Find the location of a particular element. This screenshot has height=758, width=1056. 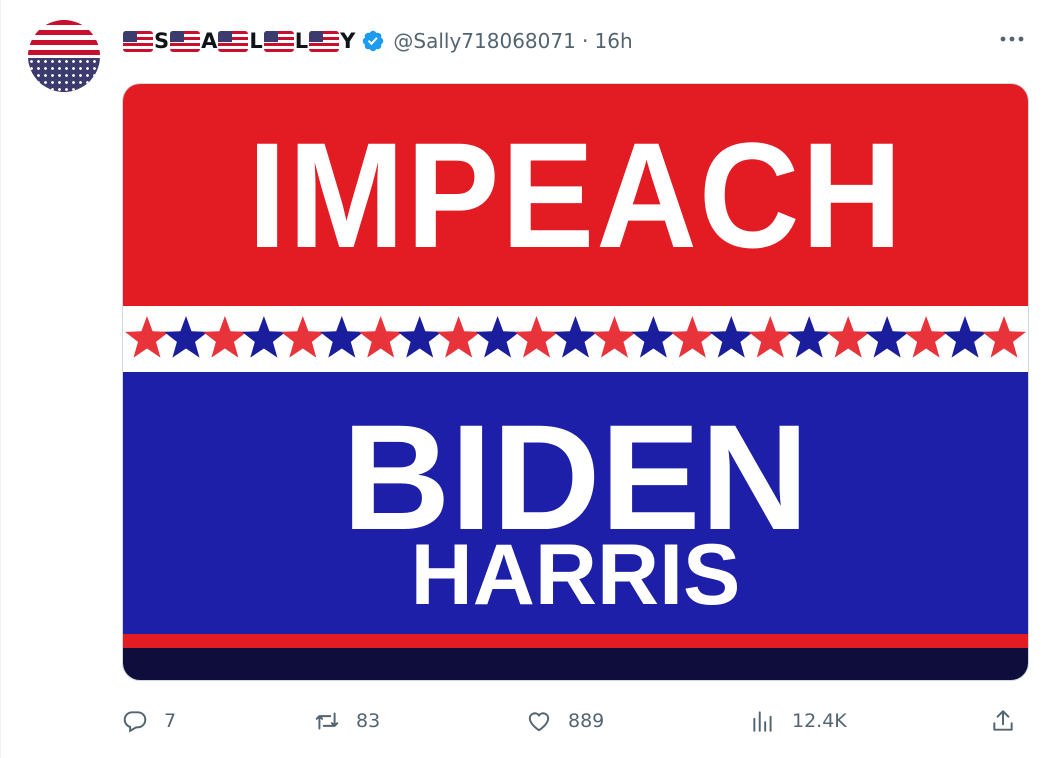

image-text-harris: HARRIS is located at coordinates (575, 575).